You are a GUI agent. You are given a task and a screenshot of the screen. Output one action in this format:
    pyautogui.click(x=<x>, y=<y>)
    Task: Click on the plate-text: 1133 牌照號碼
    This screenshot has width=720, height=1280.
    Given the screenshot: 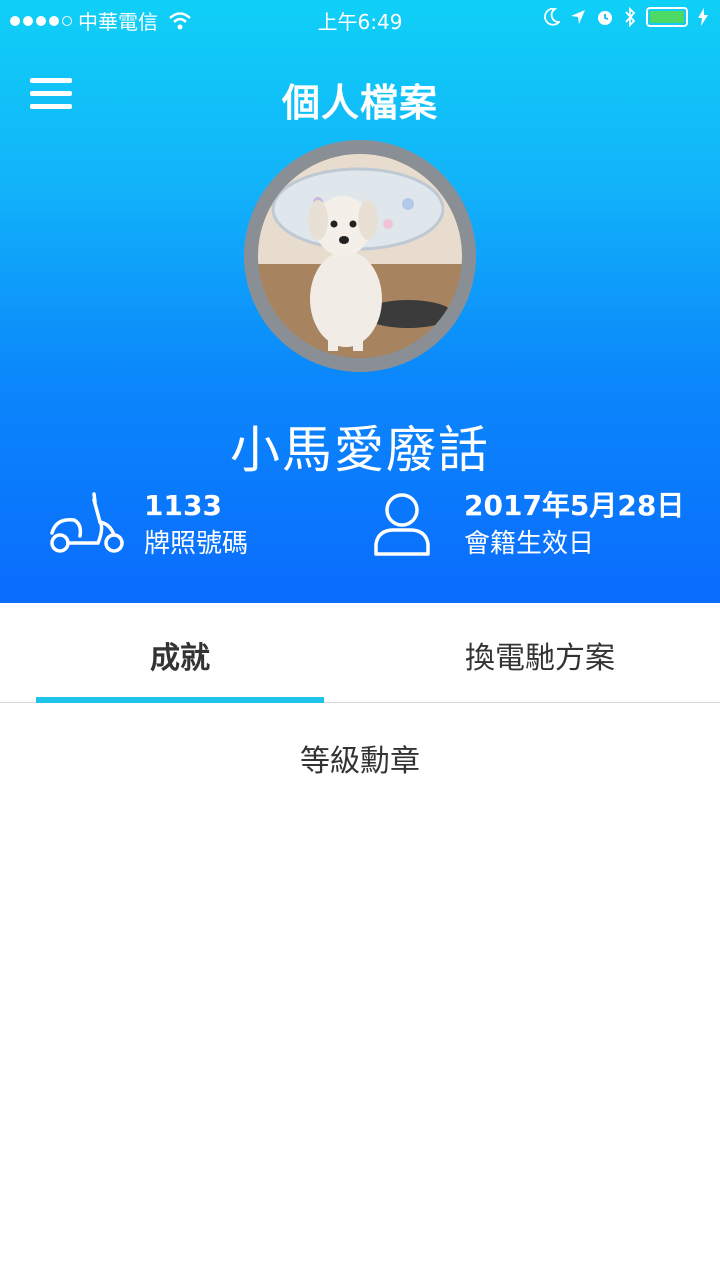 What is the action you would take?
    pyautogui.click(x=196, y=526)
    